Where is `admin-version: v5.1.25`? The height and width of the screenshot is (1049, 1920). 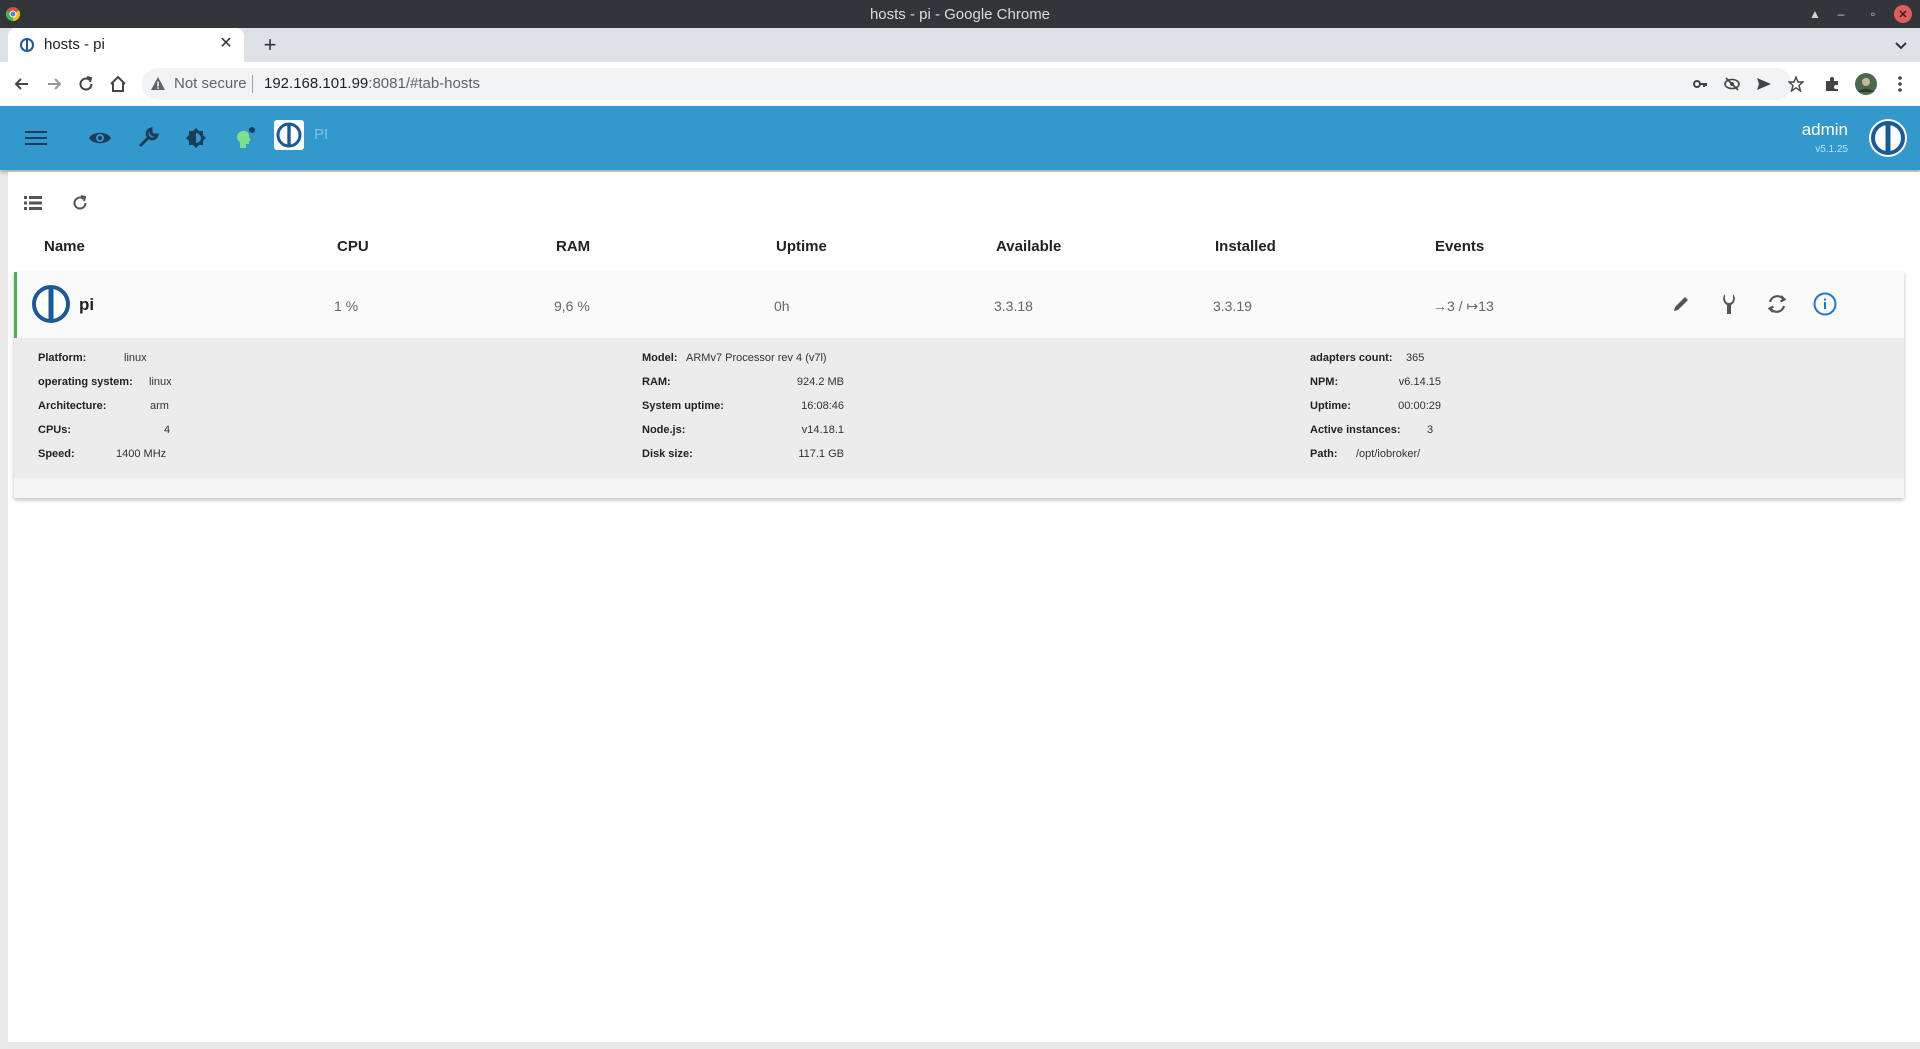 admin-version: v5.1.25 is located at coordinates (1831, 149).